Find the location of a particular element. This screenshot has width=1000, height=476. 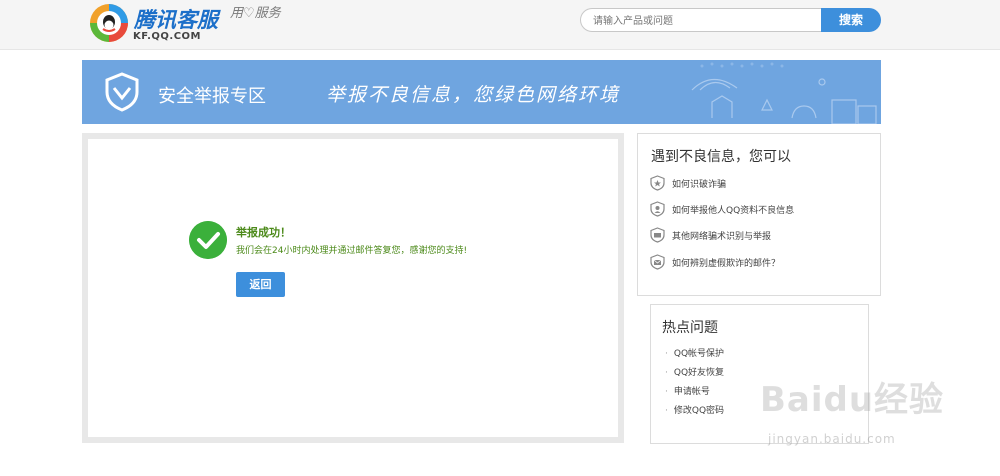

hot-question-link: · 修改QQ密码 is located at coordinates (694, 409).